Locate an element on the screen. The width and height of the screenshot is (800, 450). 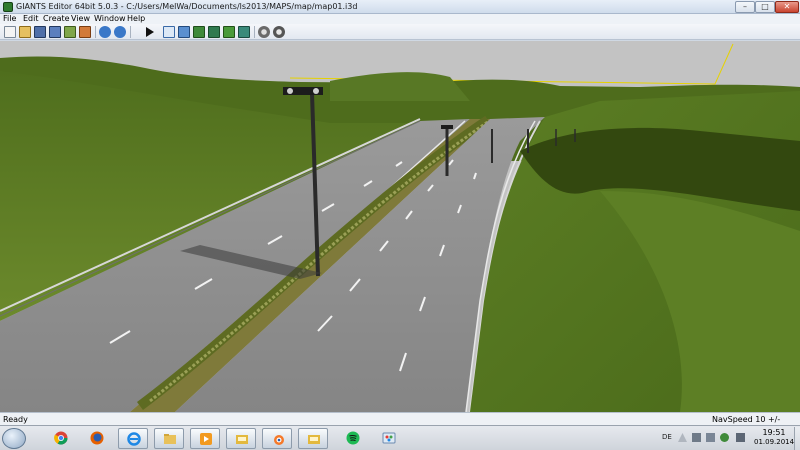
toolbar is located at coordinates (400, 32).